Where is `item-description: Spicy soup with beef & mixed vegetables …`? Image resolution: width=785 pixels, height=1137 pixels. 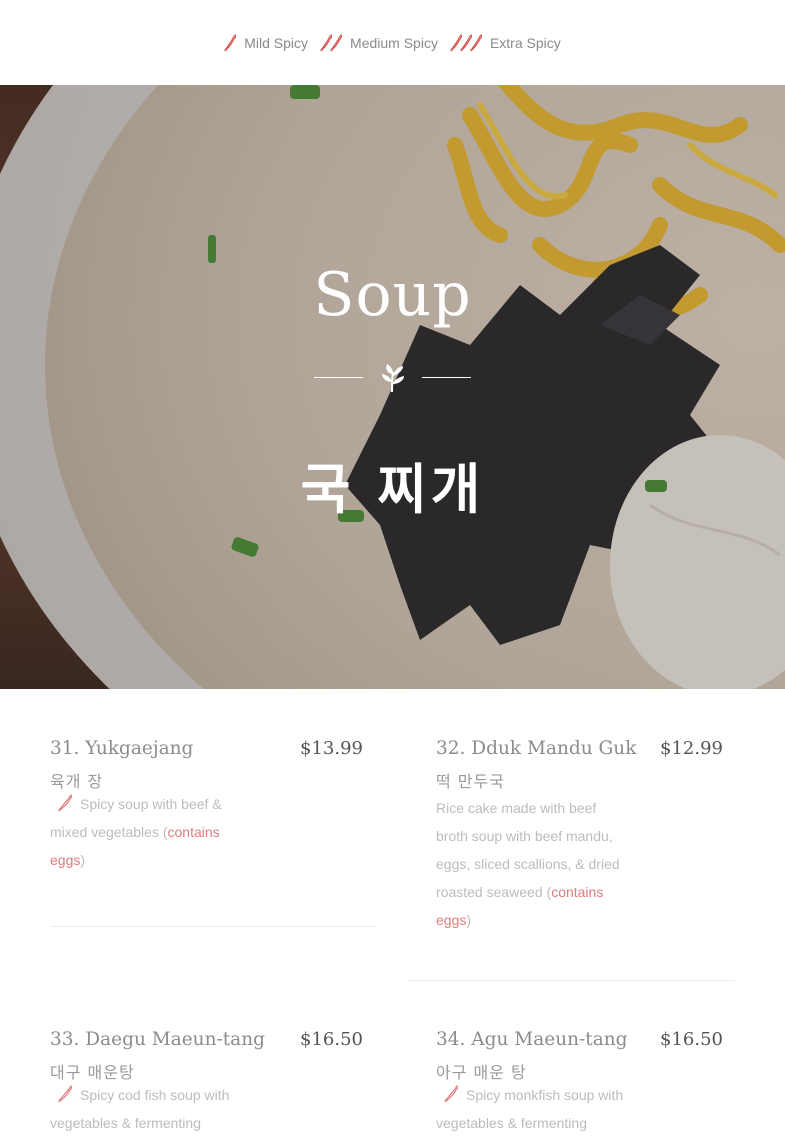
item-description: Spicy soup with beef & mixed vegetables … is located at coordinates (140, 832).